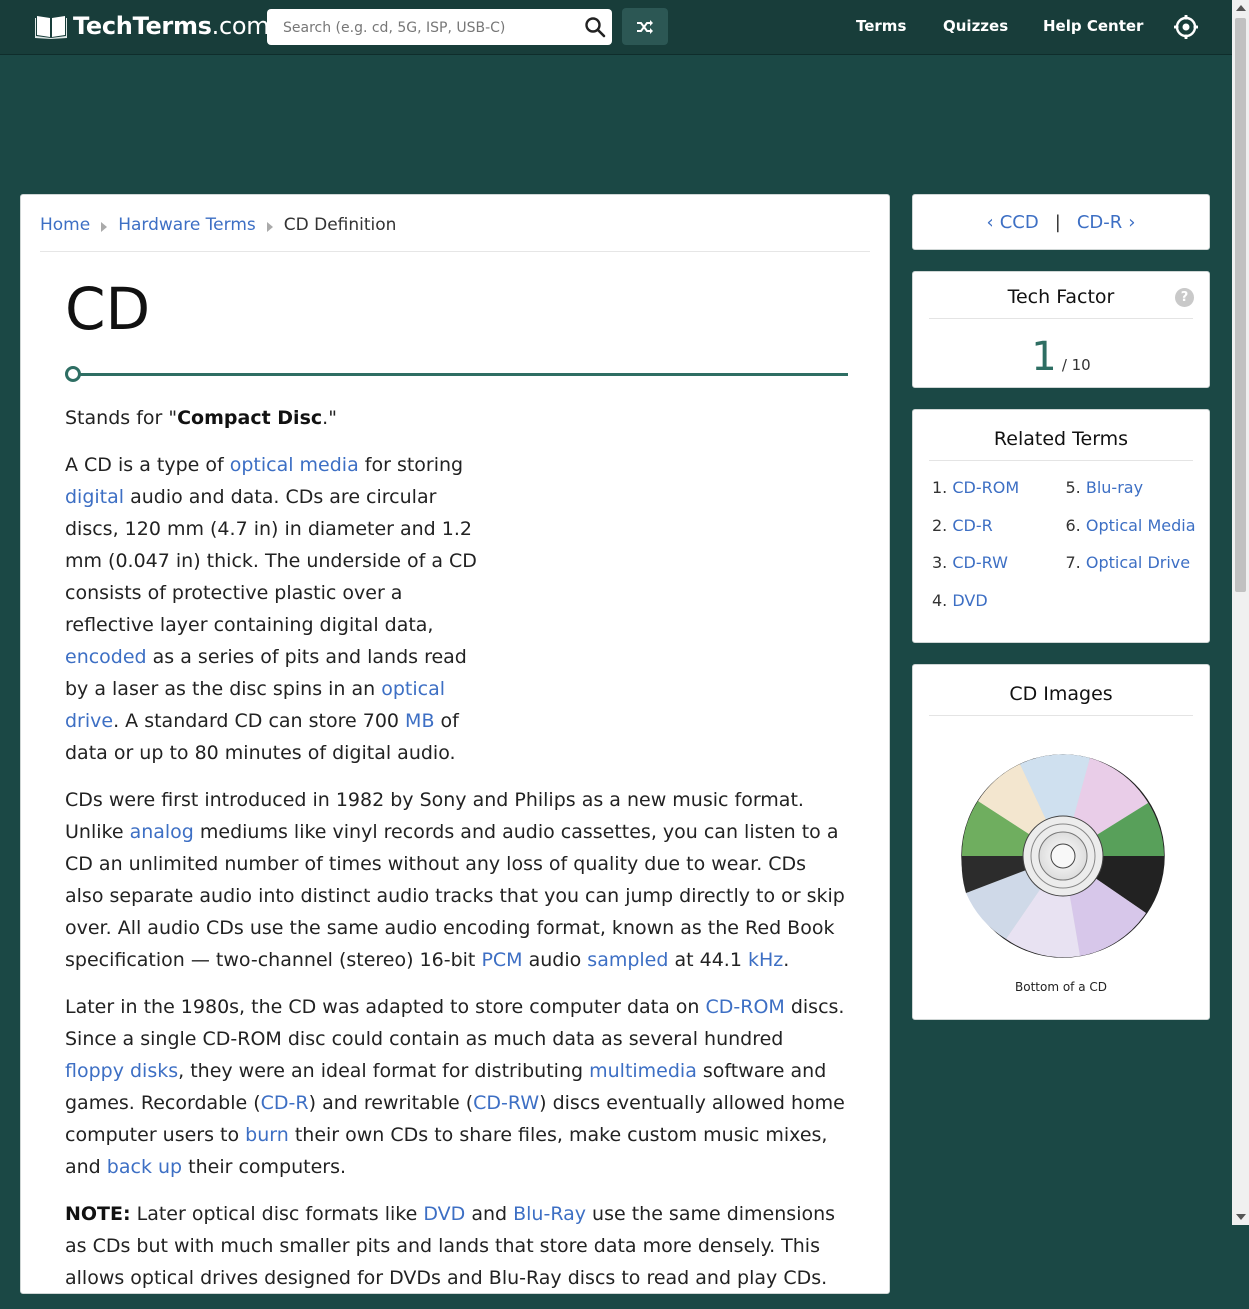 The width and height of the screenshot is (1249, 1309). What do you see at coordinates (1061, 987) in the screenshot?
I see `image-caption: Bottom of a CD` at bounding box center [1061, 987].